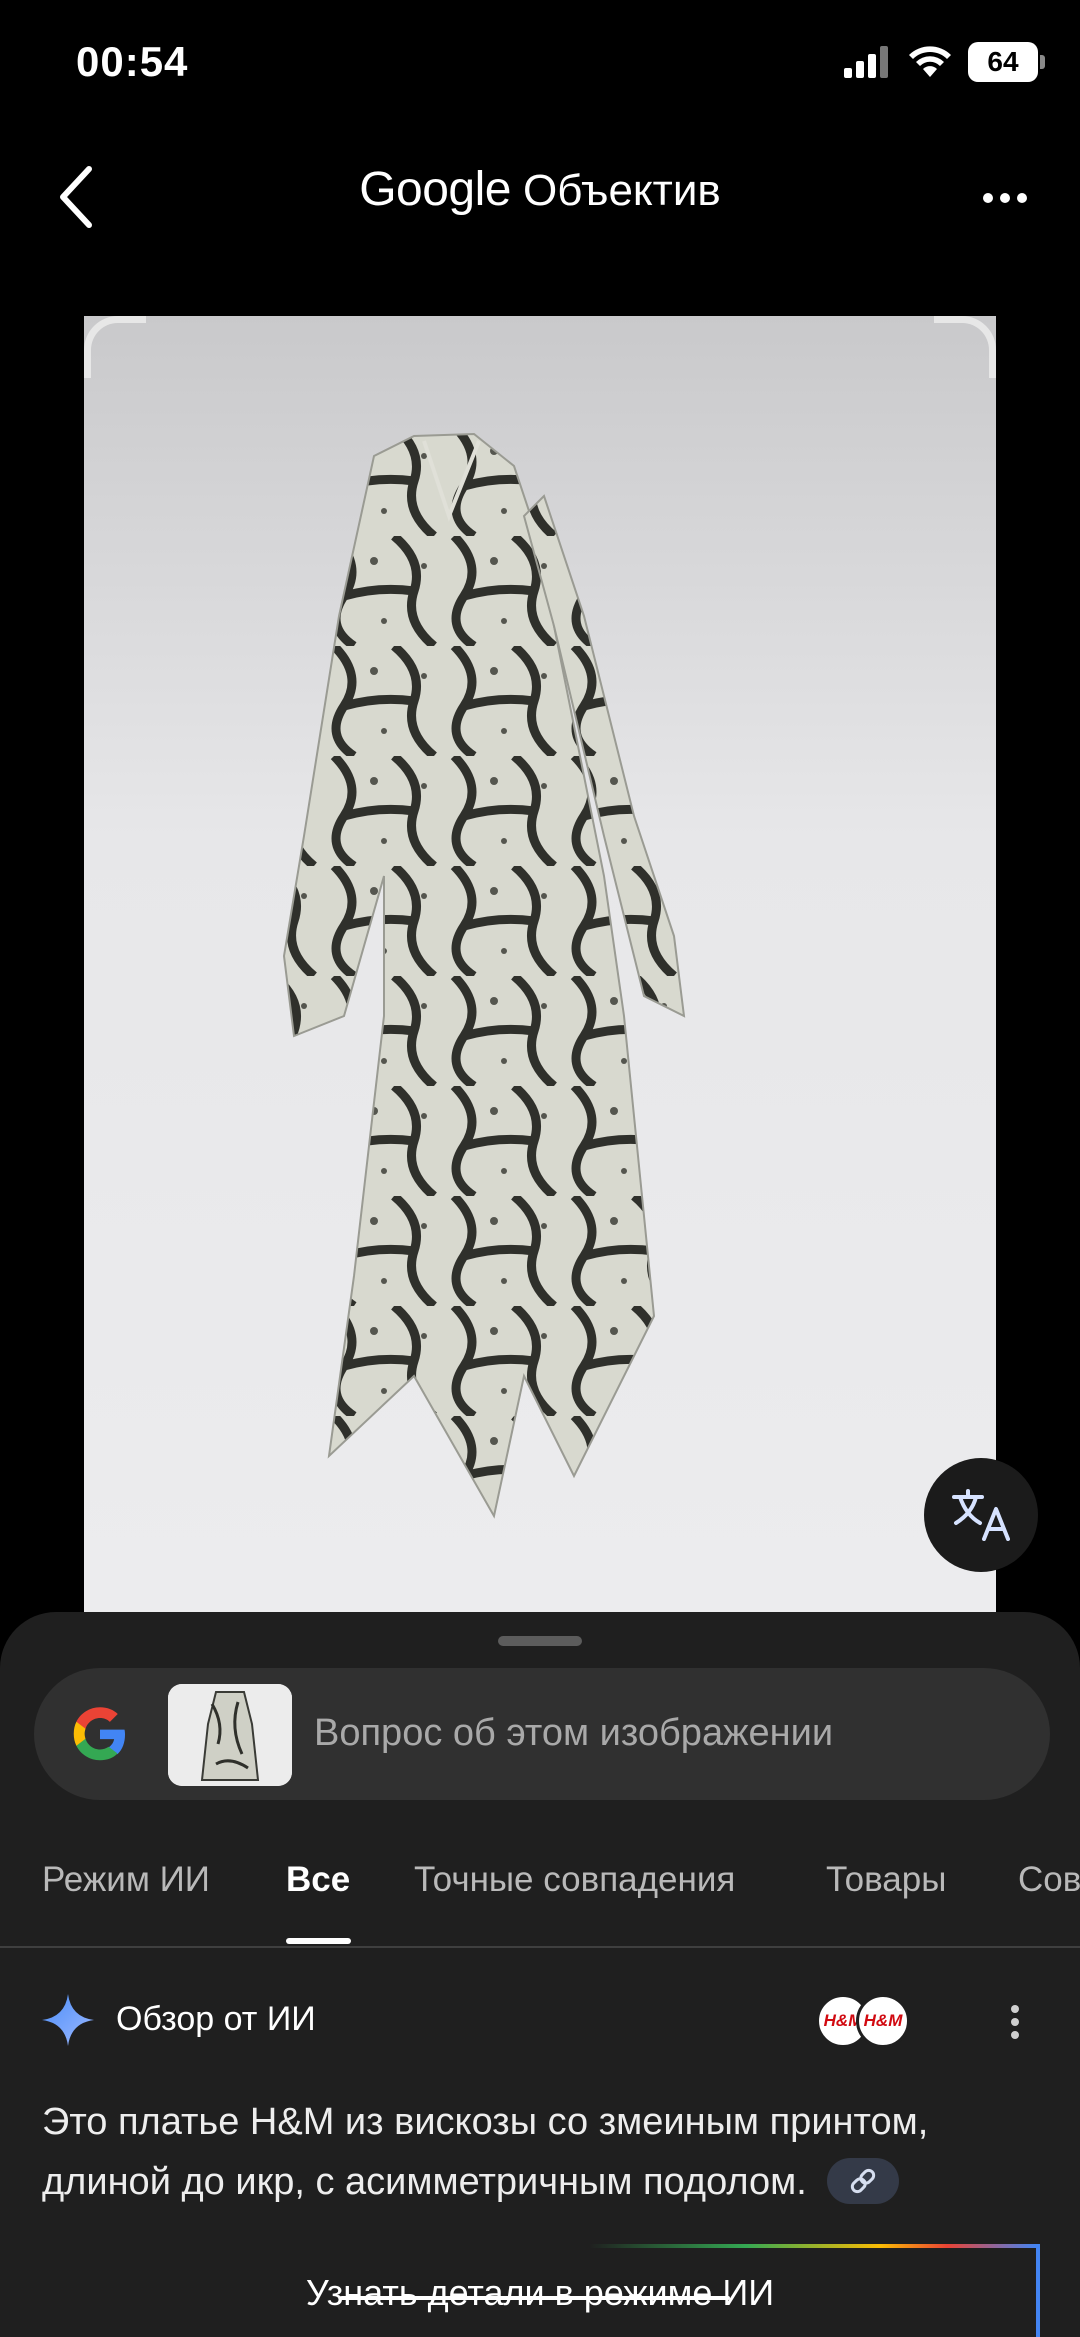  Describe the element at coordinates (866, 62) in the screenshot. I see `cellular-signal-icon` at that location.